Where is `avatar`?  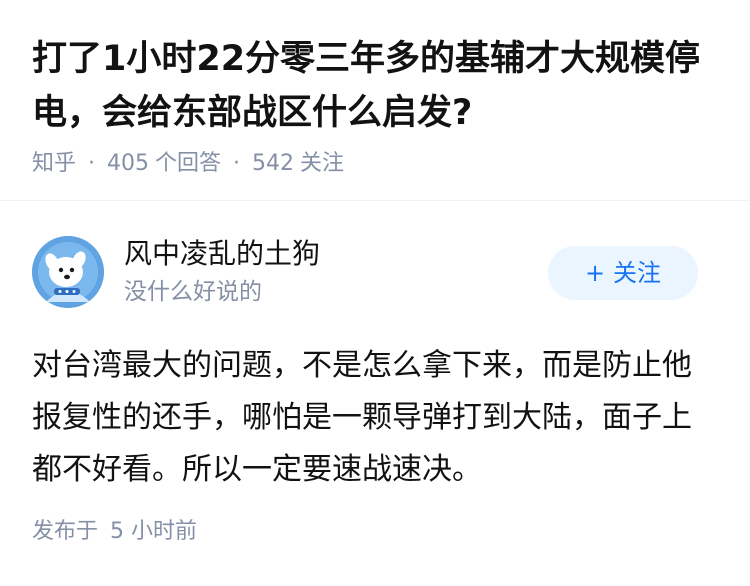
avatar is located at coordinates (68, 272).